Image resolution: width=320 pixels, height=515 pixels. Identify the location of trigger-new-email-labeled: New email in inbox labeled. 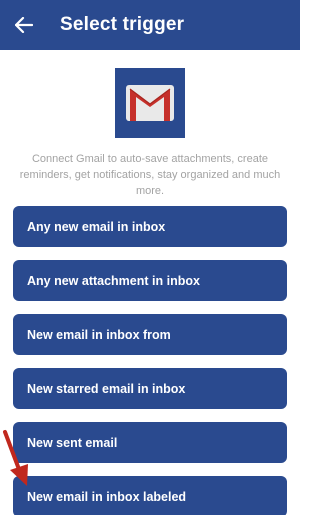
(150, 495).